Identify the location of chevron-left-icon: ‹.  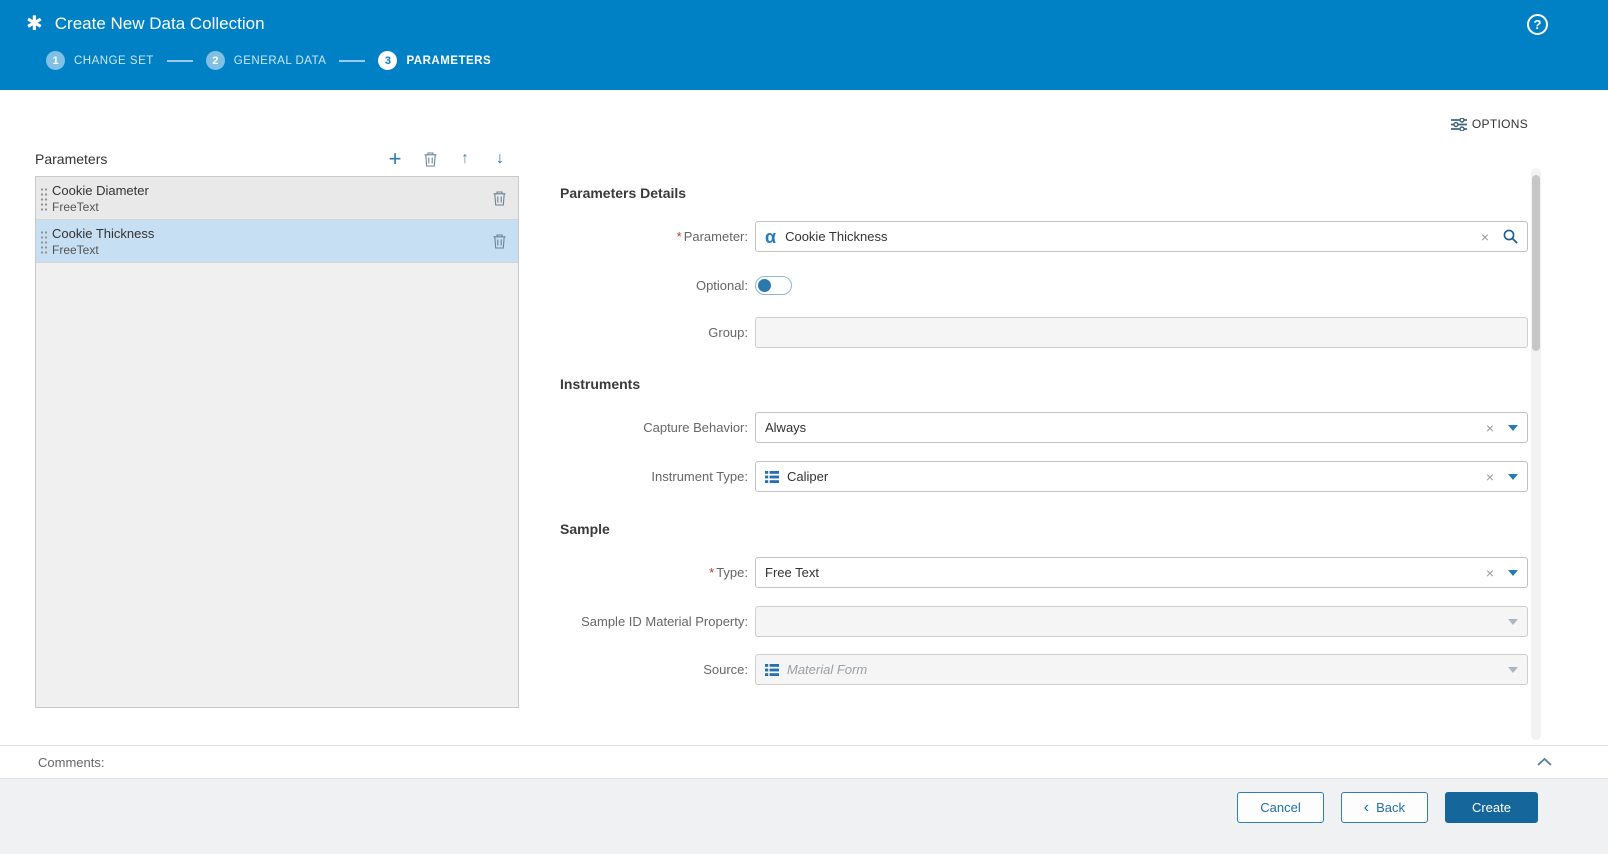
(1366, 807).